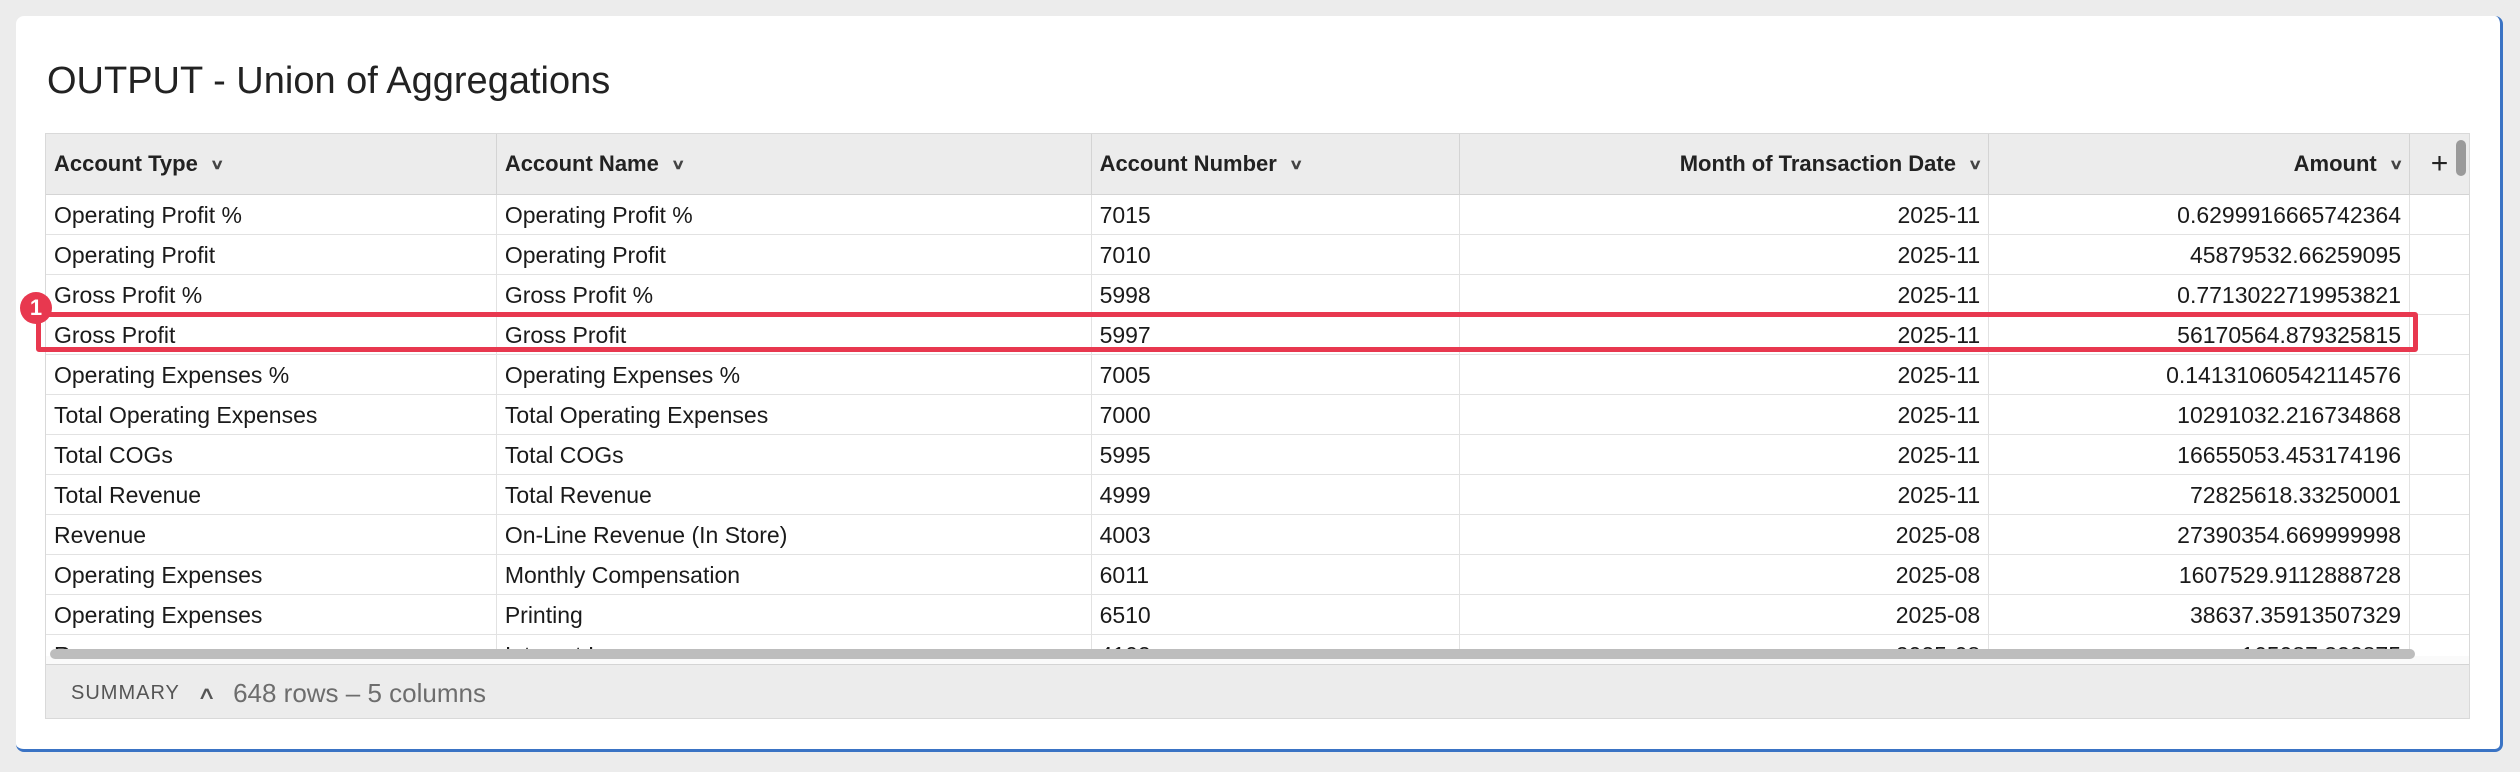  I want to click on cell-amount: 72825618.33250001, so click(2200, 495).